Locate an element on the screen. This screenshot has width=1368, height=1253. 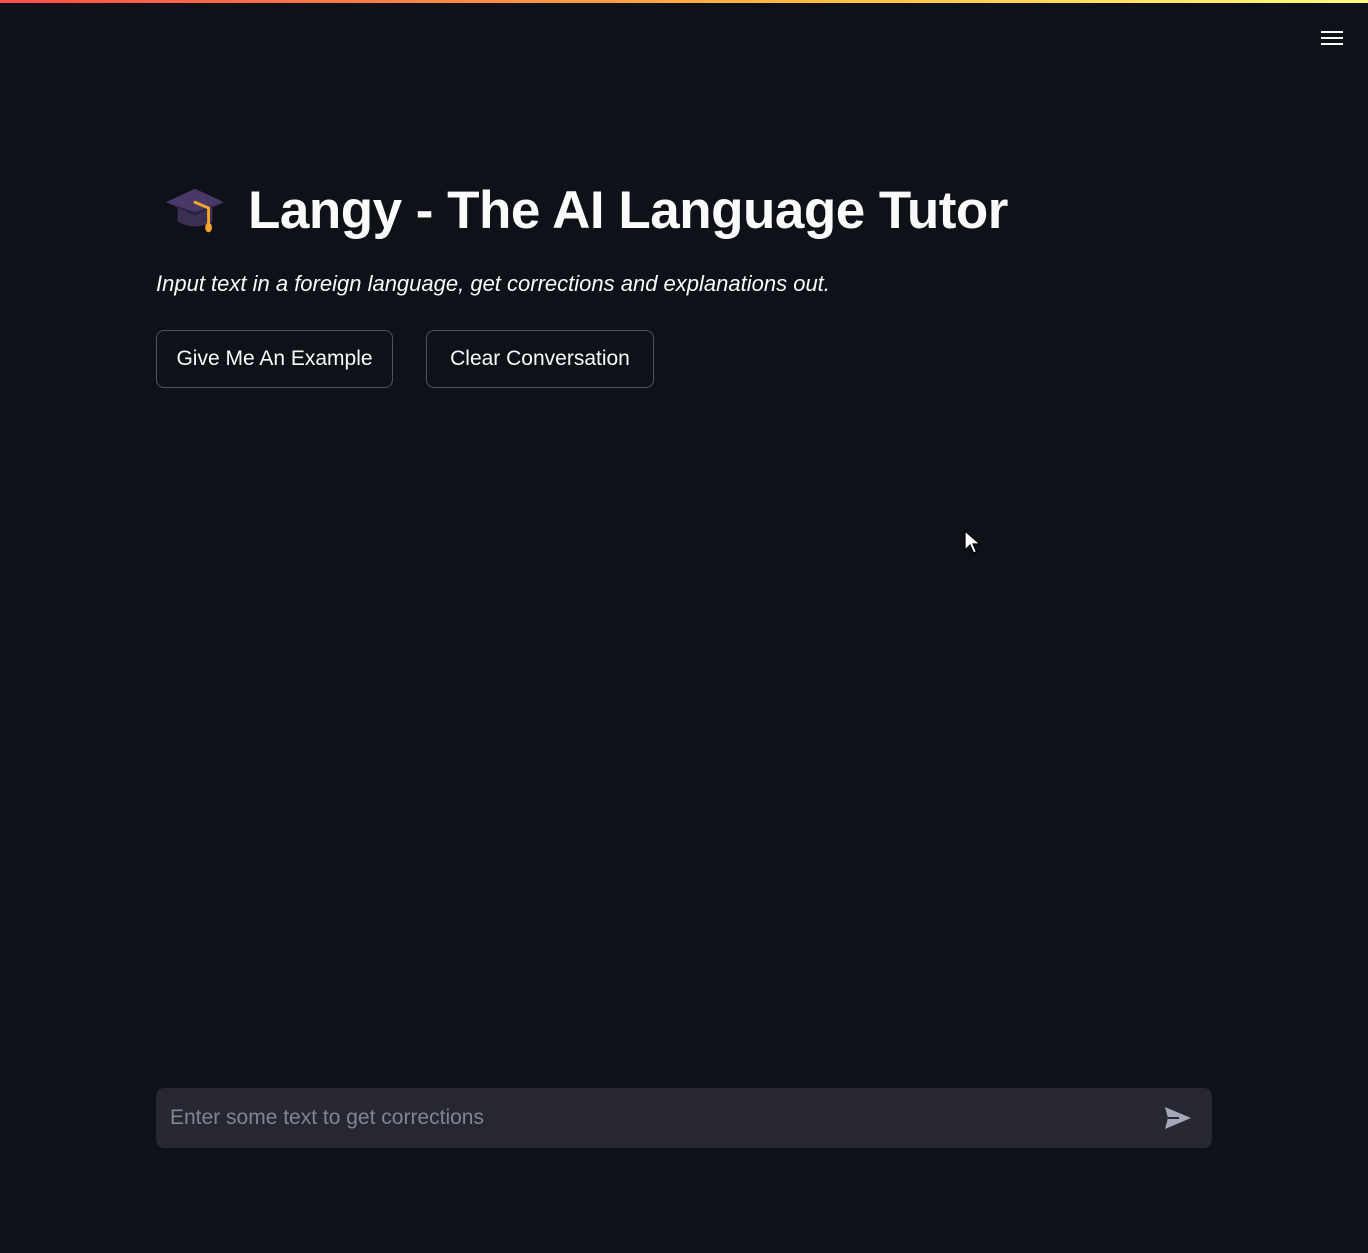
chat-input-container is located at coordinates (684, 1118).